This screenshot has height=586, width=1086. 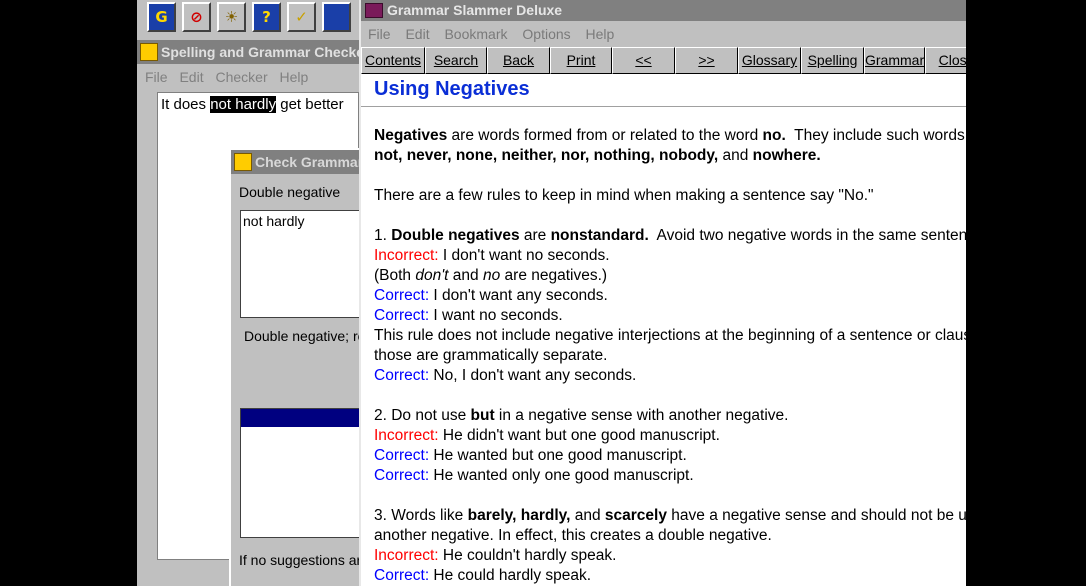 What do you see at coordinates (518, 295) in the screenshot?
I see `example-text: I don't want any seconds.` at bounding box center [518, 295].